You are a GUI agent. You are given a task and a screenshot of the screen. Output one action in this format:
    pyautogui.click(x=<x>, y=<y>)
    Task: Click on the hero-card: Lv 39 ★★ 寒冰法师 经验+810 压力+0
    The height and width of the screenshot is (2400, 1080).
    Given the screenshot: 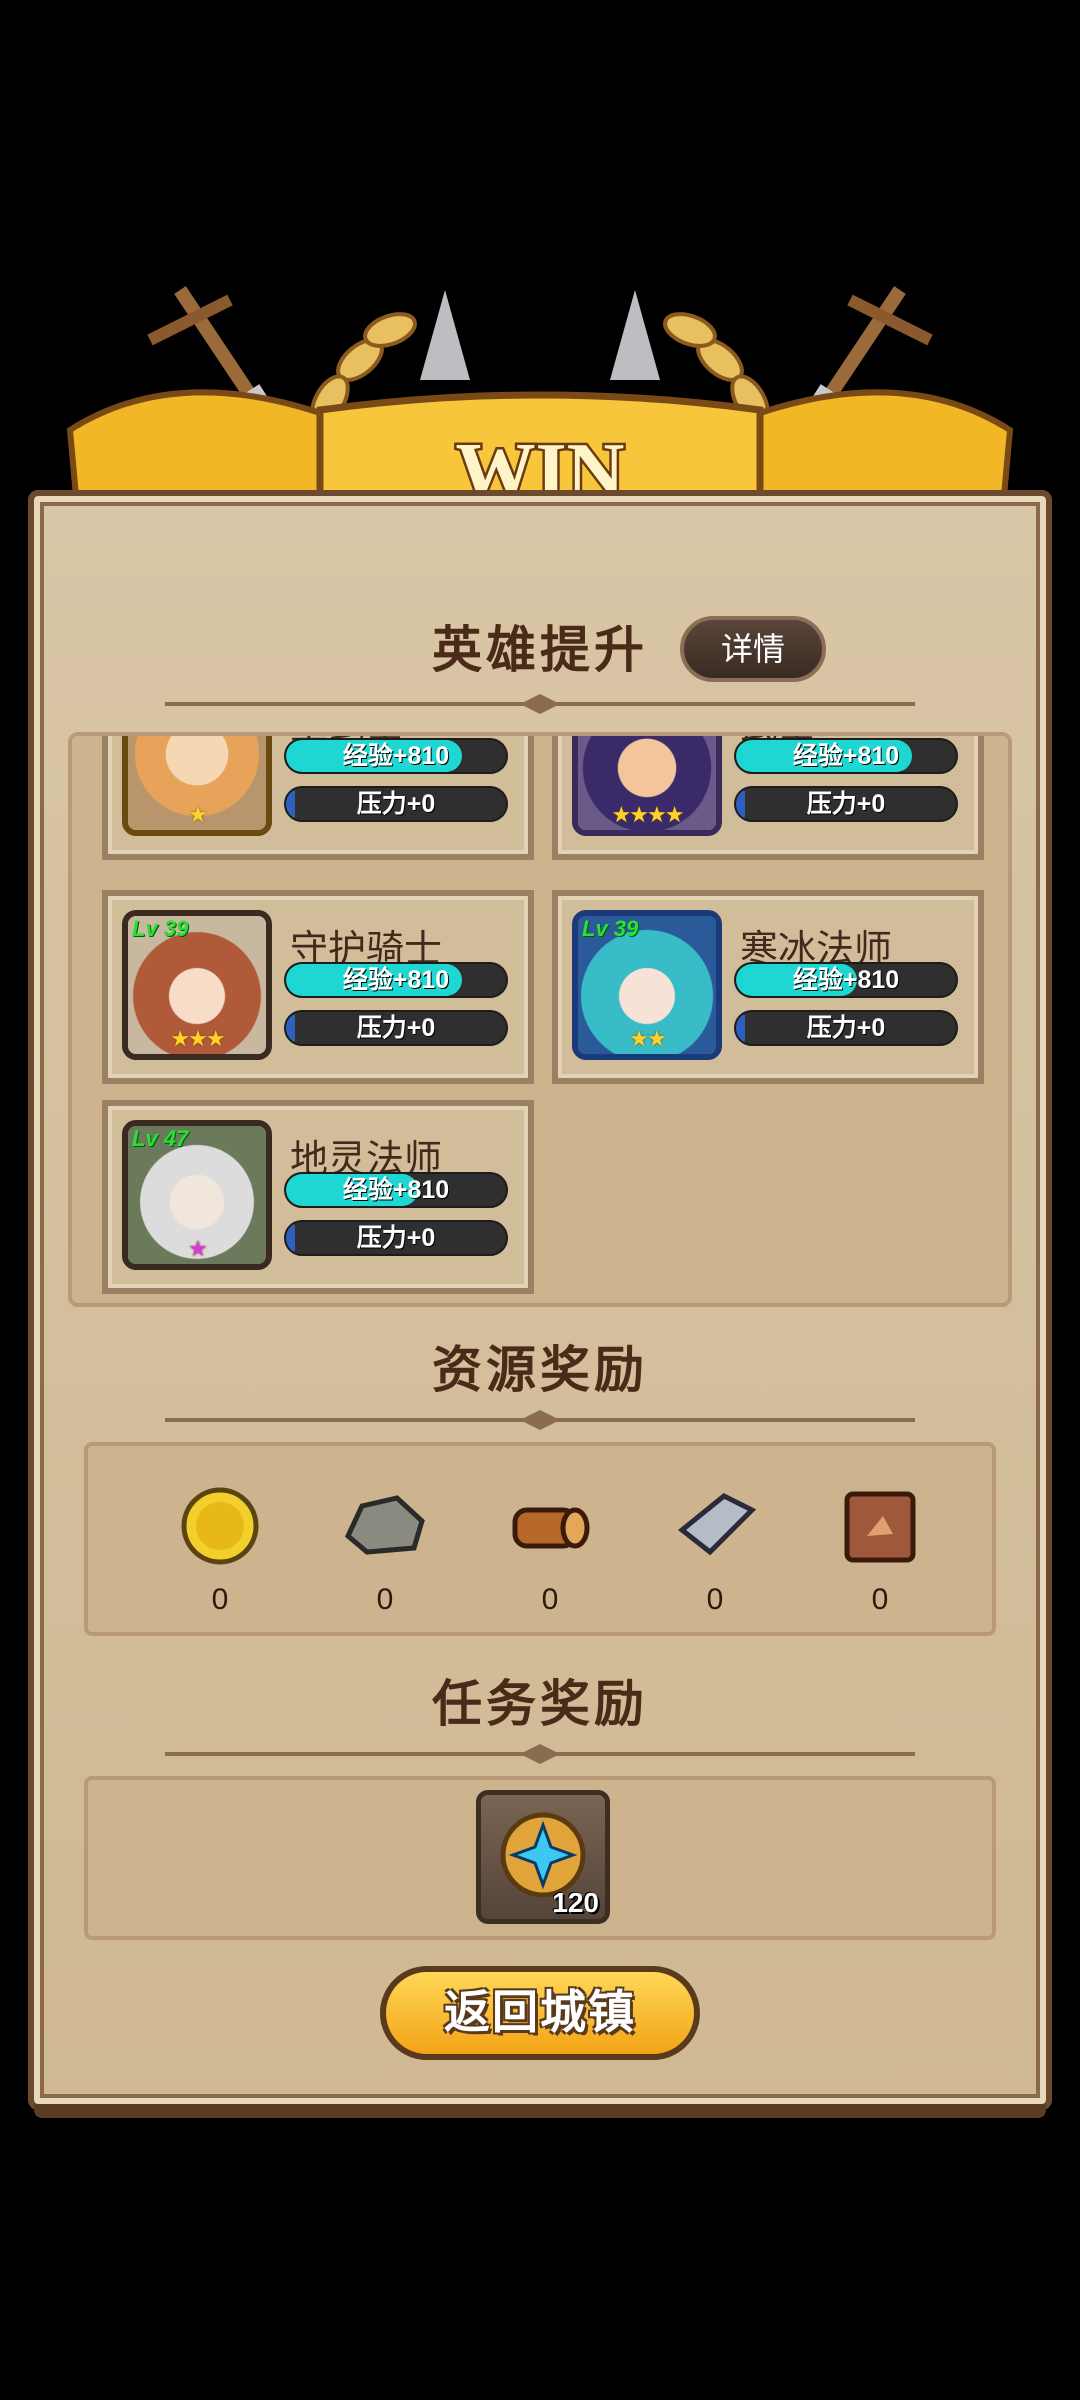 What is the action you would take?
    pyautogui.click(x=768, y=987)
    